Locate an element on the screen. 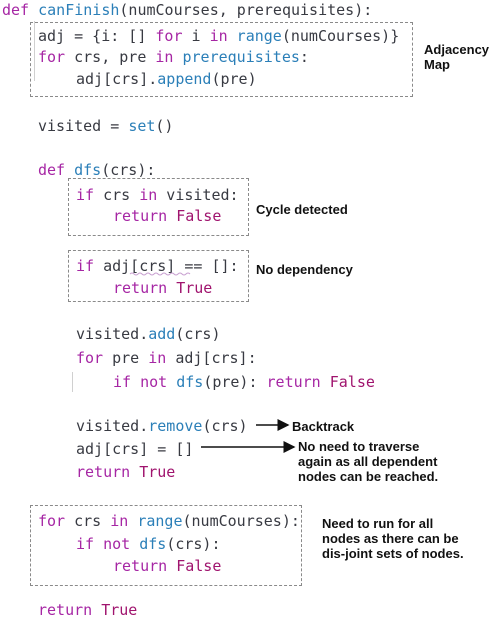  note-no-dependency: No dependency is located at coordinates (304, 269).